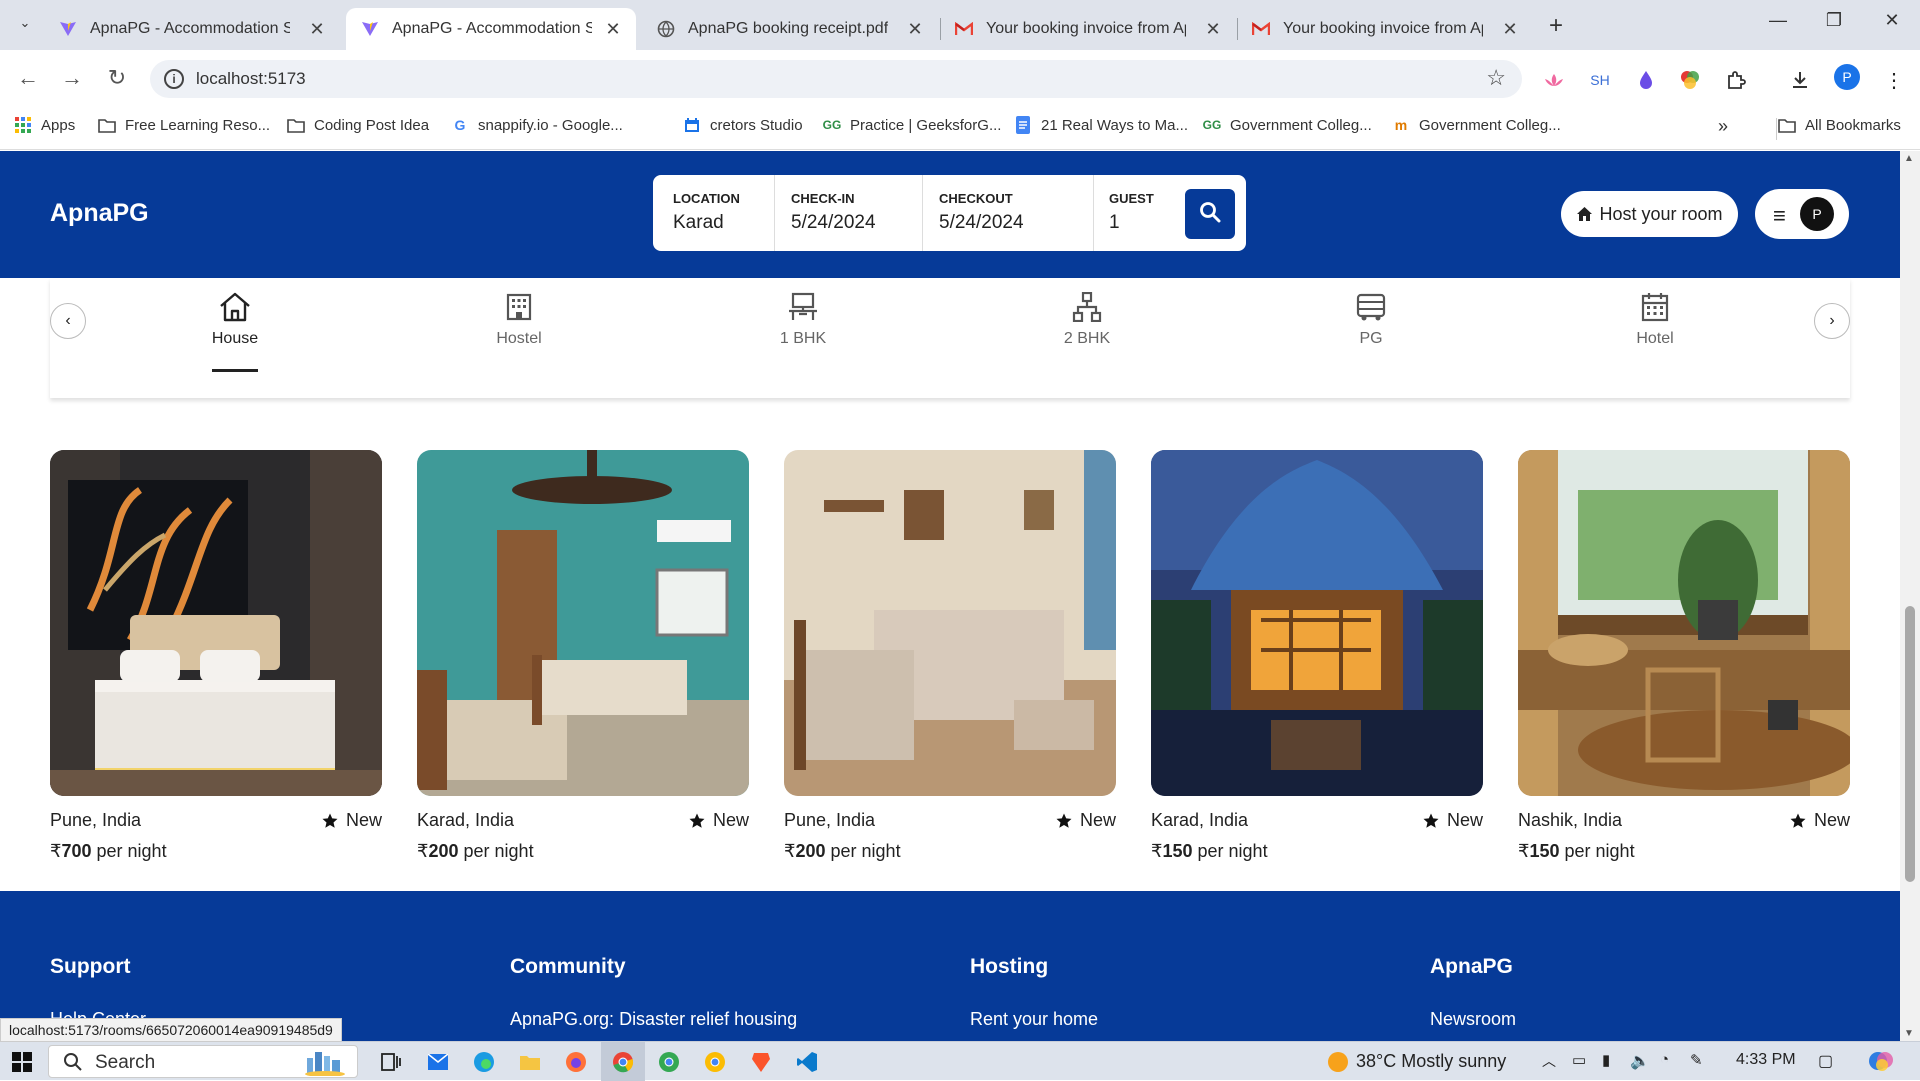 The width and height of the screenshot is (1920, 1081). Describe the element at coordinates (1600, 80) in the screenshot. I see `sh-extension-icon: SH` at that location.